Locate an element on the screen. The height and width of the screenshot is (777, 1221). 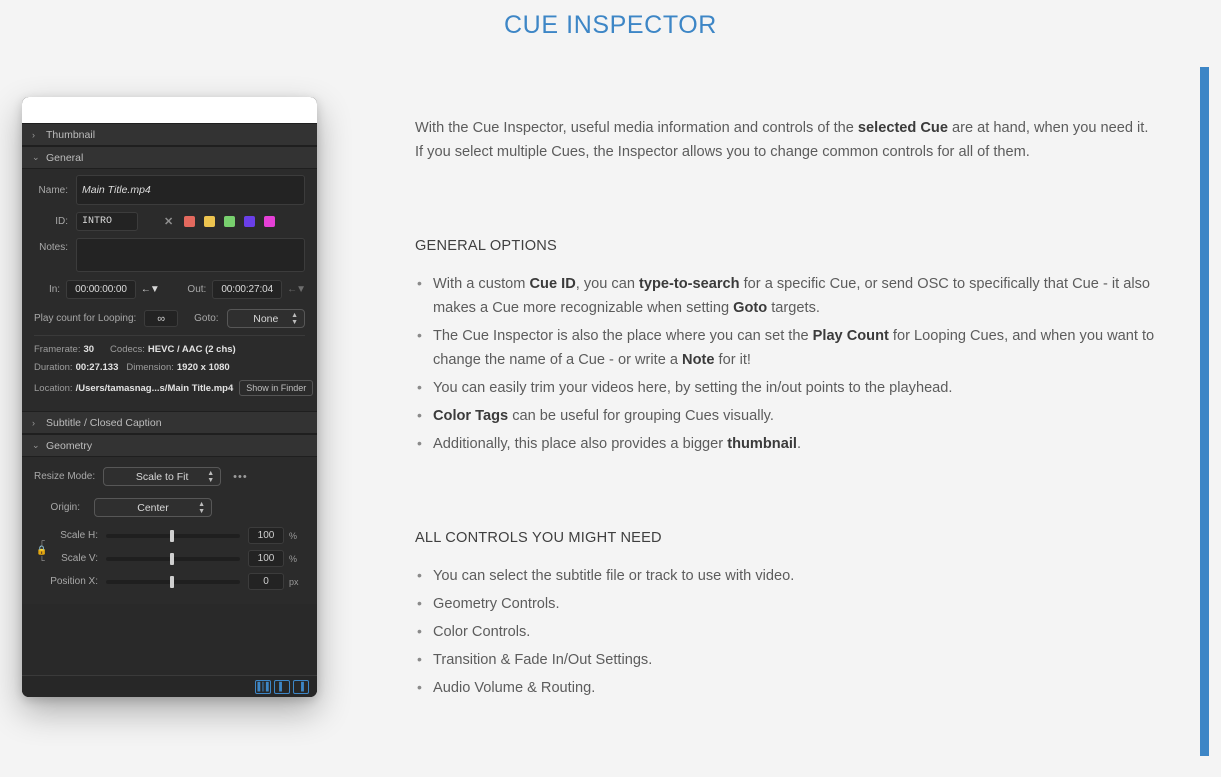
window-titlebar is located at coordinates (169, 110).